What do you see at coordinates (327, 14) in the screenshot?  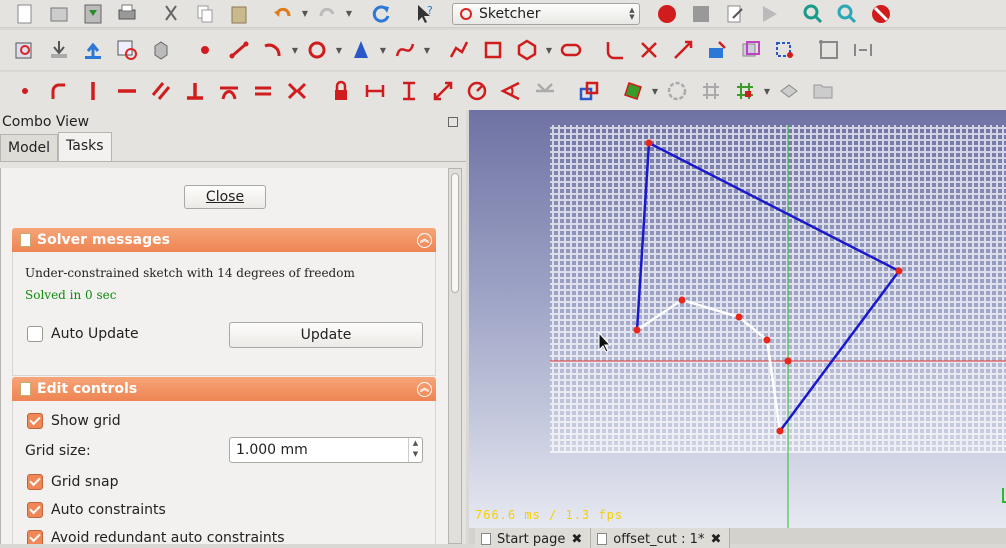 I see `redo-icon` at bounding box center [327, 14].